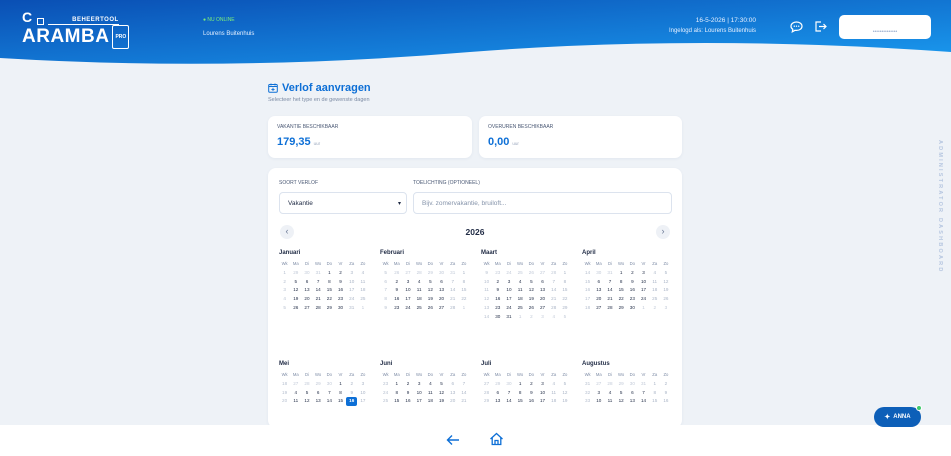 This screenshot has height=456, width=951. Describe the element at coordinates (407, 308) in the screenshot. I see `calendar-day: 24` at that location.